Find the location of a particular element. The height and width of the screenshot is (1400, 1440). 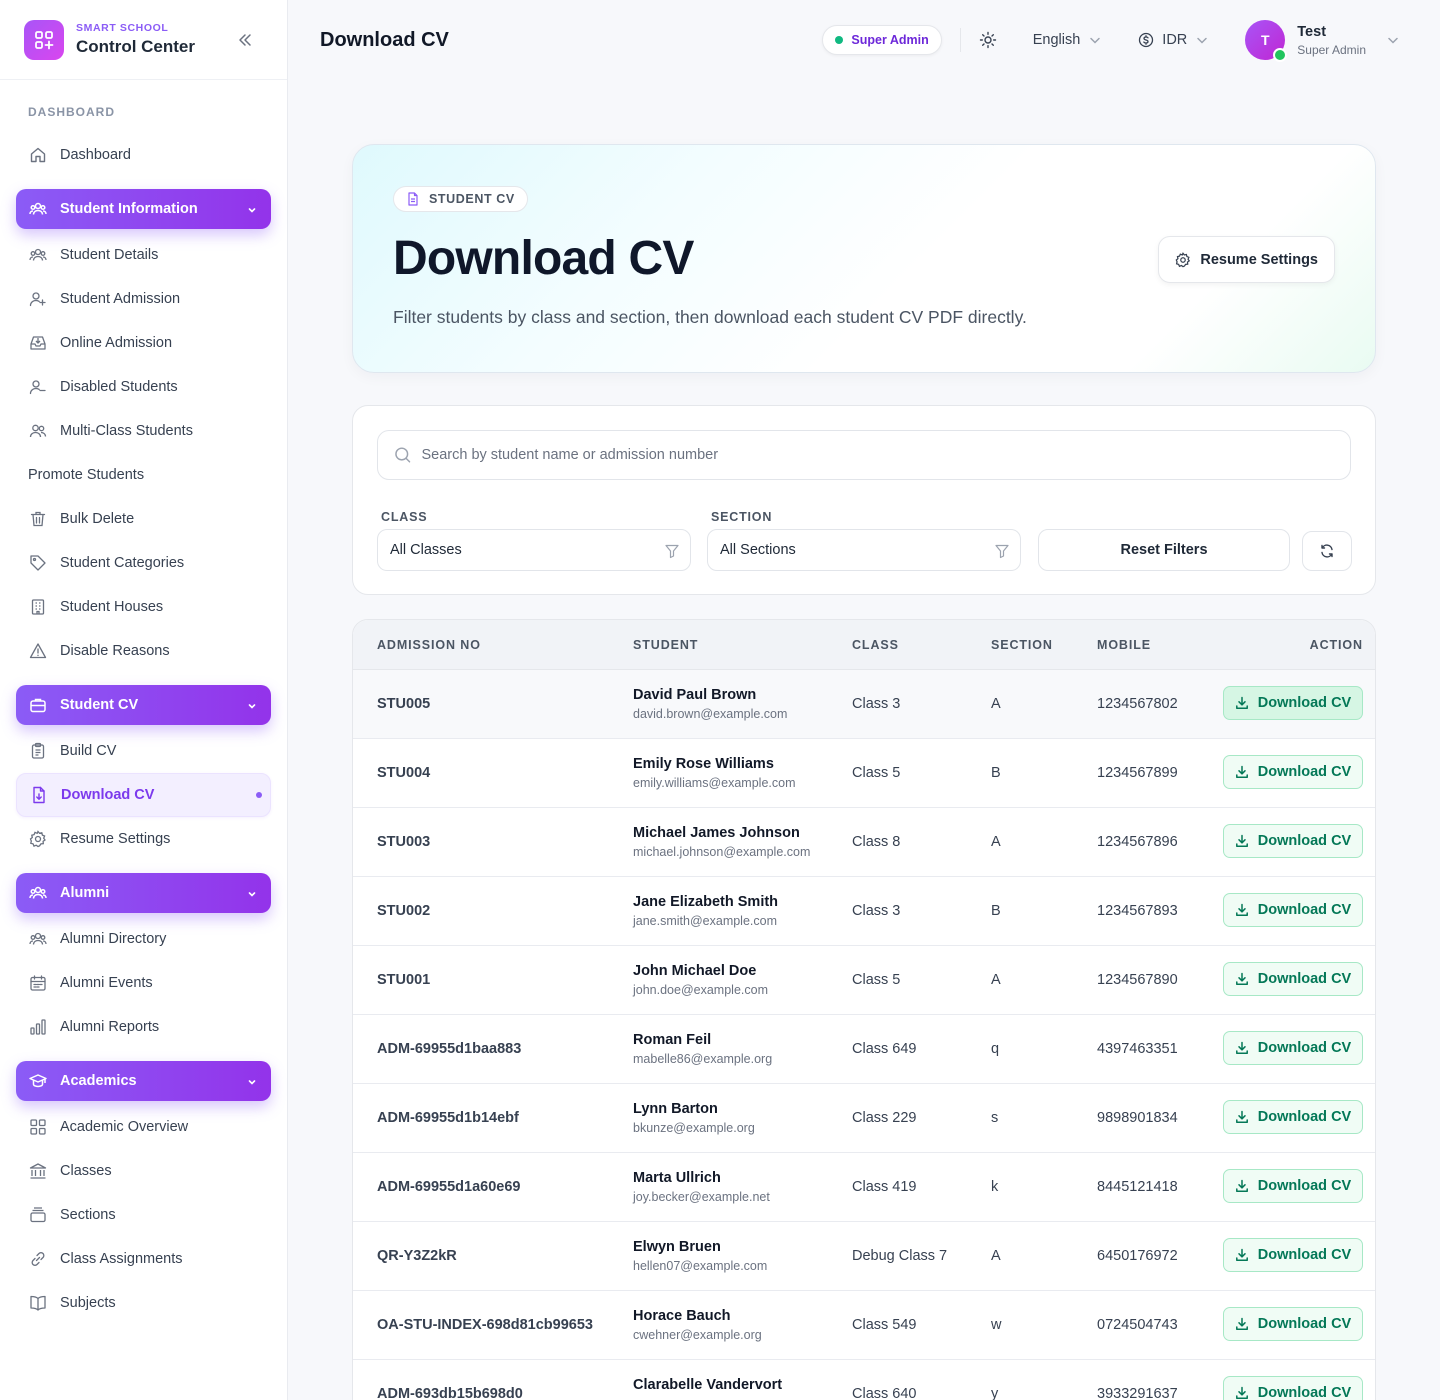

sidebar-item-label: Class Assignments is located at coordinates (121, 1259).